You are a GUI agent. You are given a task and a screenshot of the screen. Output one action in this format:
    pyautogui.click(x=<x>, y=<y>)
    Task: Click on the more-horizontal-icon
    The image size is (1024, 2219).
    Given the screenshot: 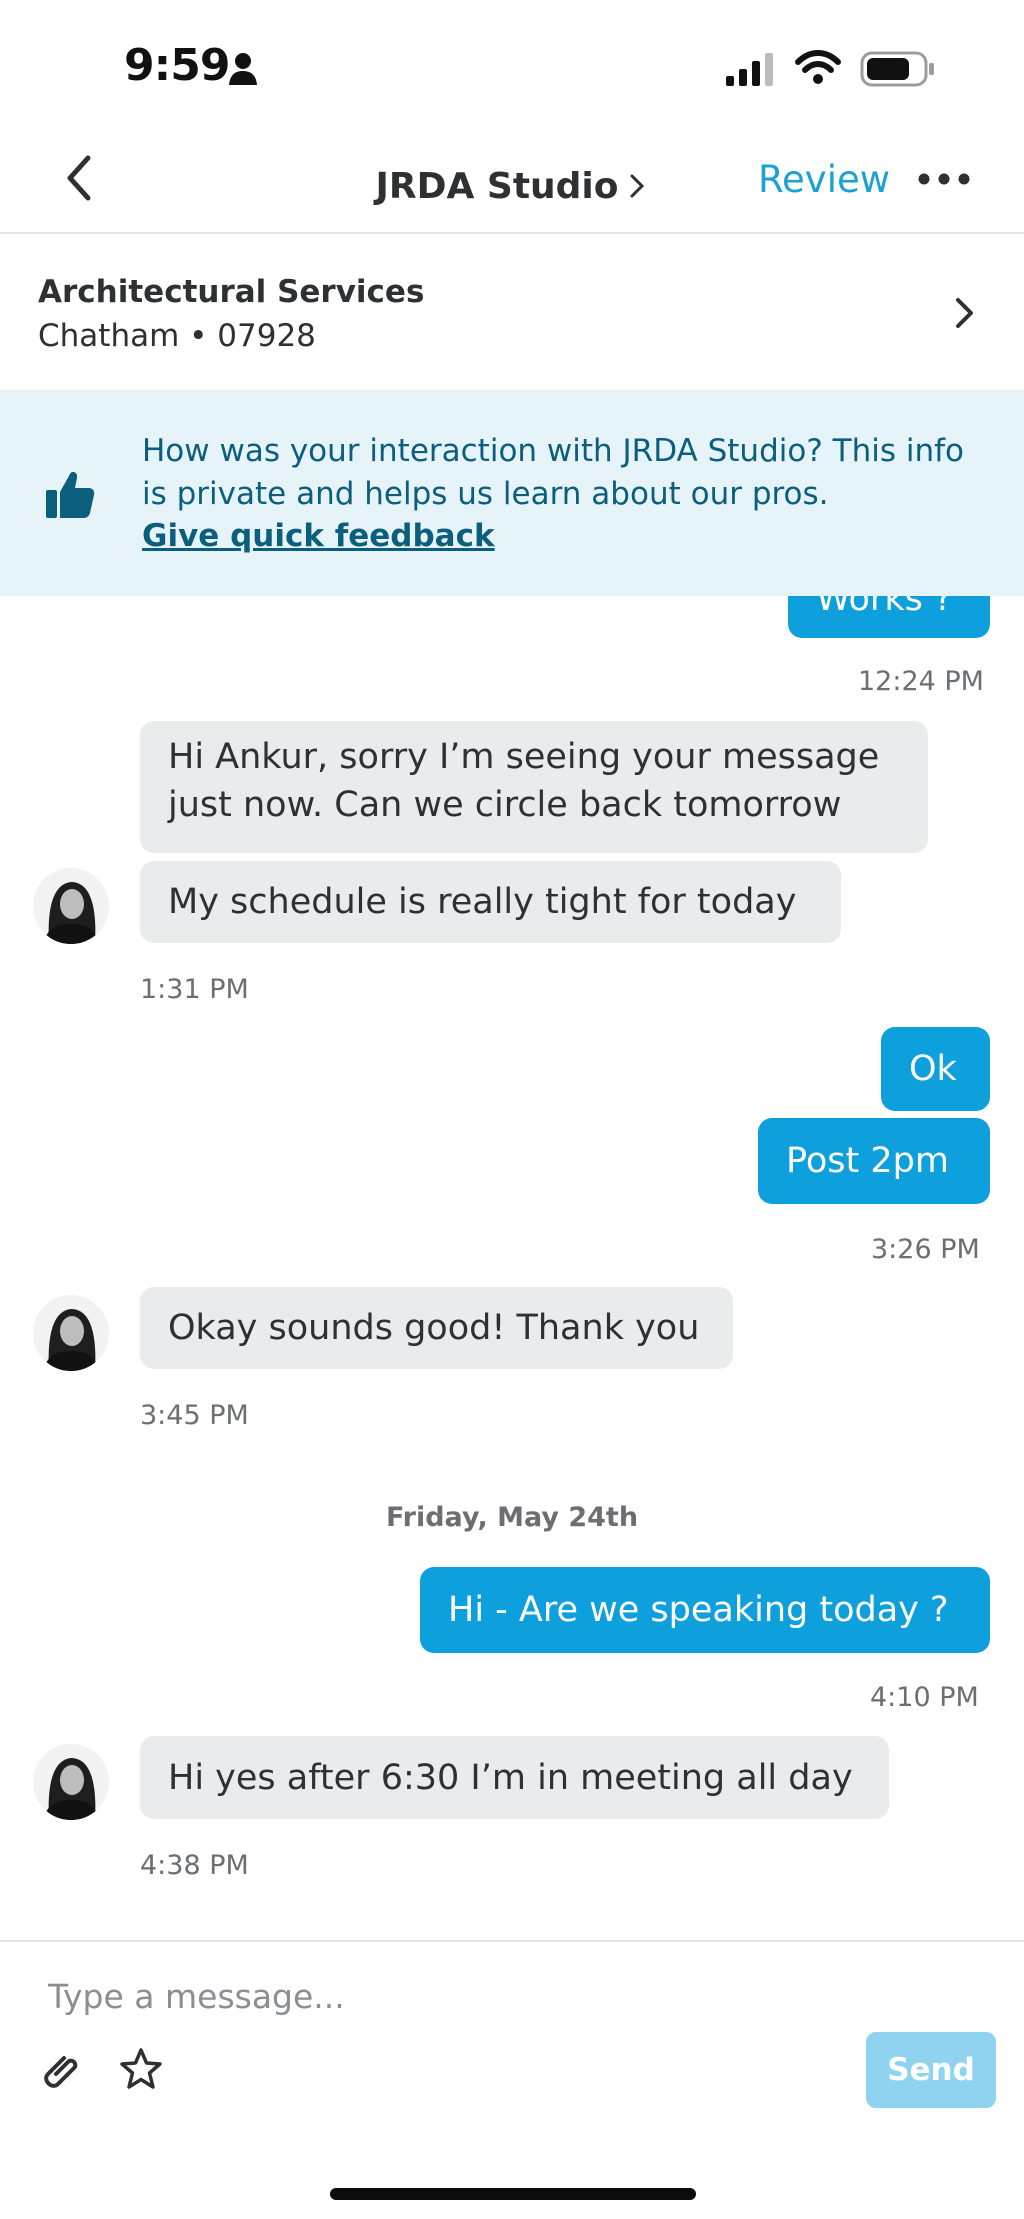 What is the action you would take?
    pyautogui.click(x=944, y=179)
    